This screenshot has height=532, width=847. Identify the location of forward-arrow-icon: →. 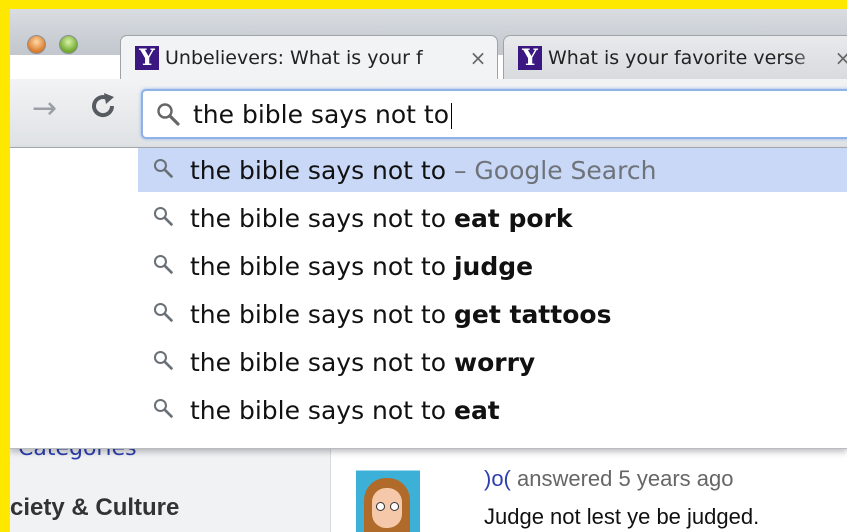
(44, 108).